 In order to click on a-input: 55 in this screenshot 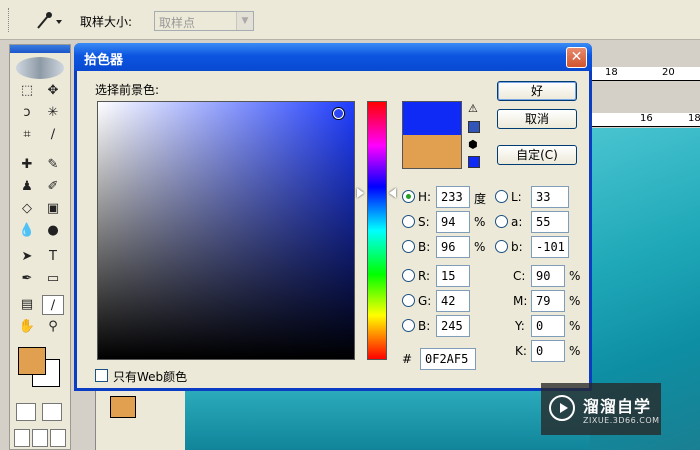, I will do `click(550, 222)`.